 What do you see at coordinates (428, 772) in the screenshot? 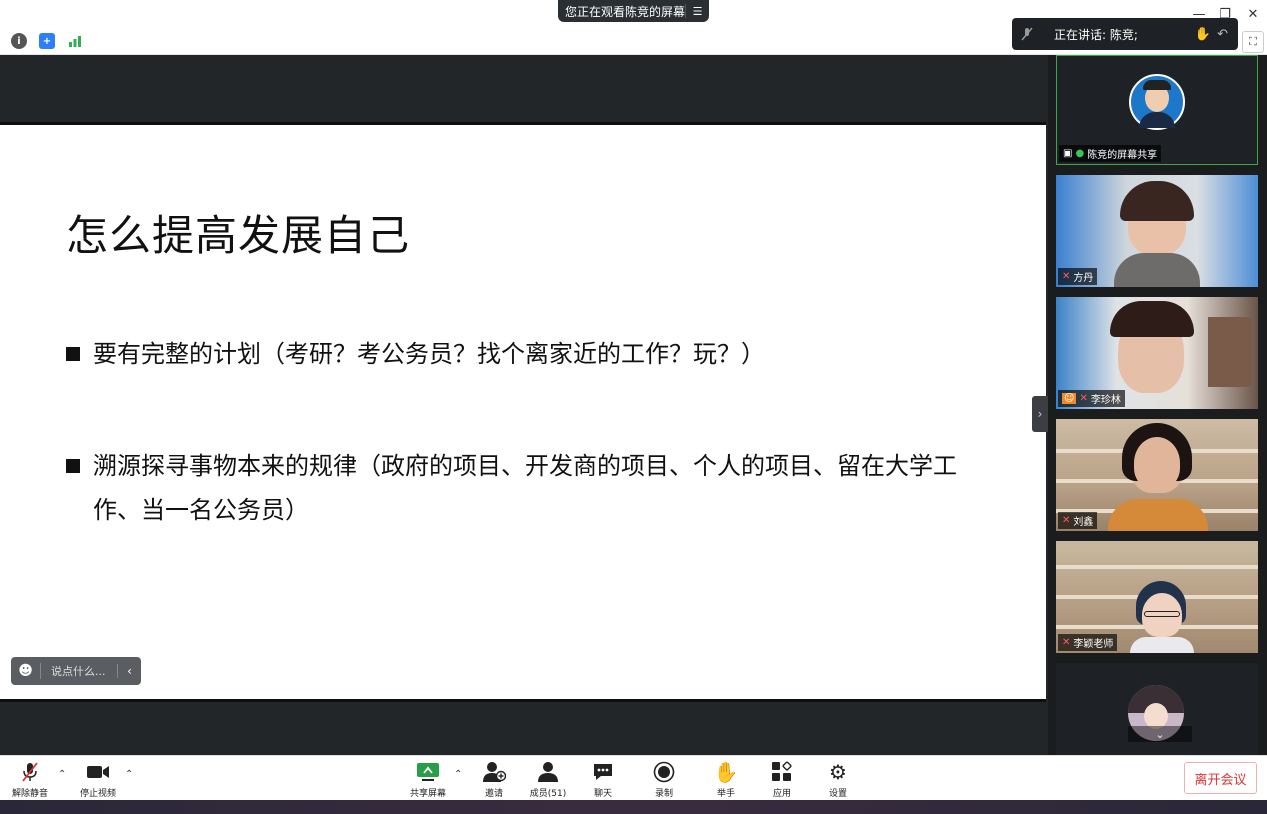
I see `share-screen-icon` at bounding box center [428, 772].